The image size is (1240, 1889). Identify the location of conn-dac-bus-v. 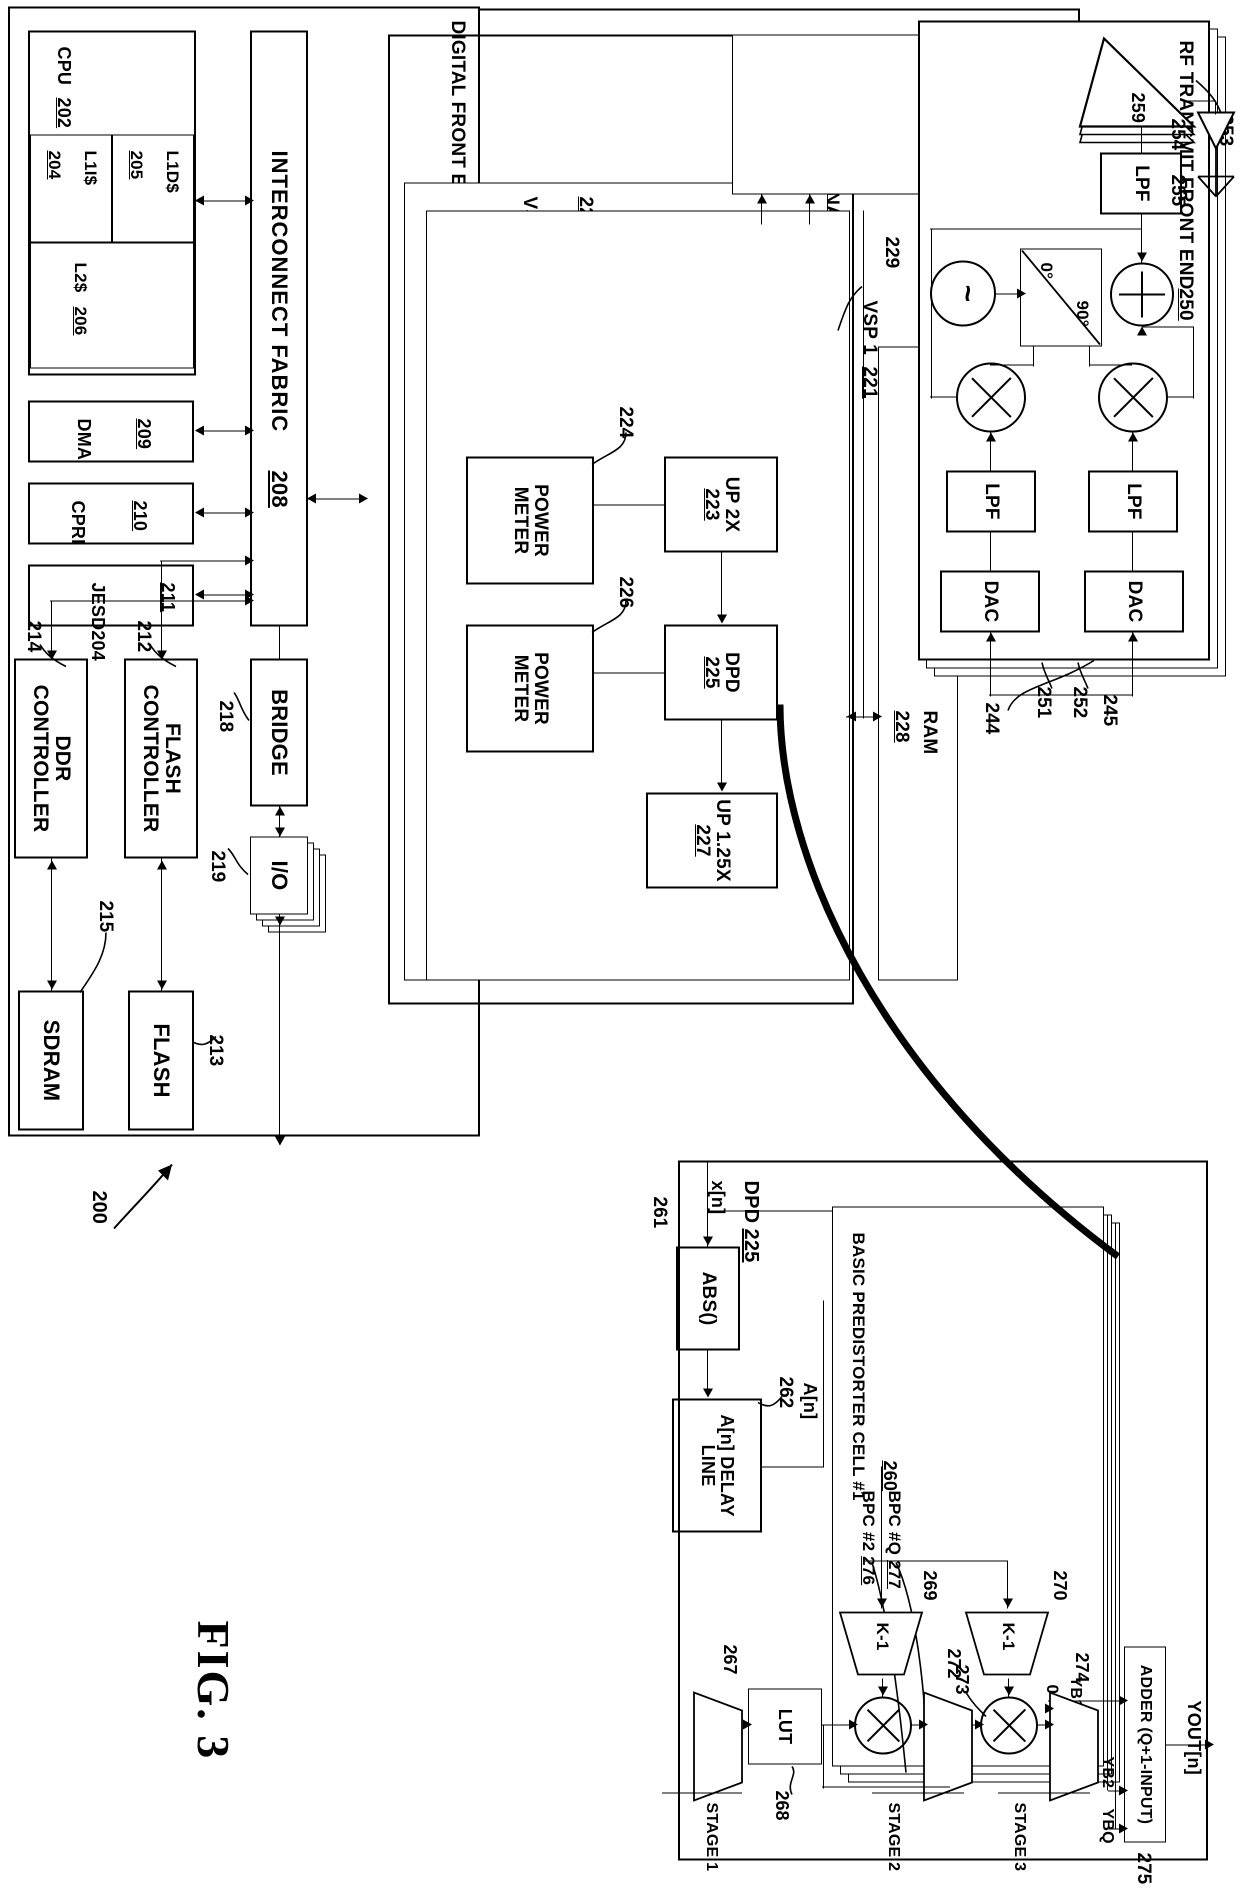
(1061, 695).